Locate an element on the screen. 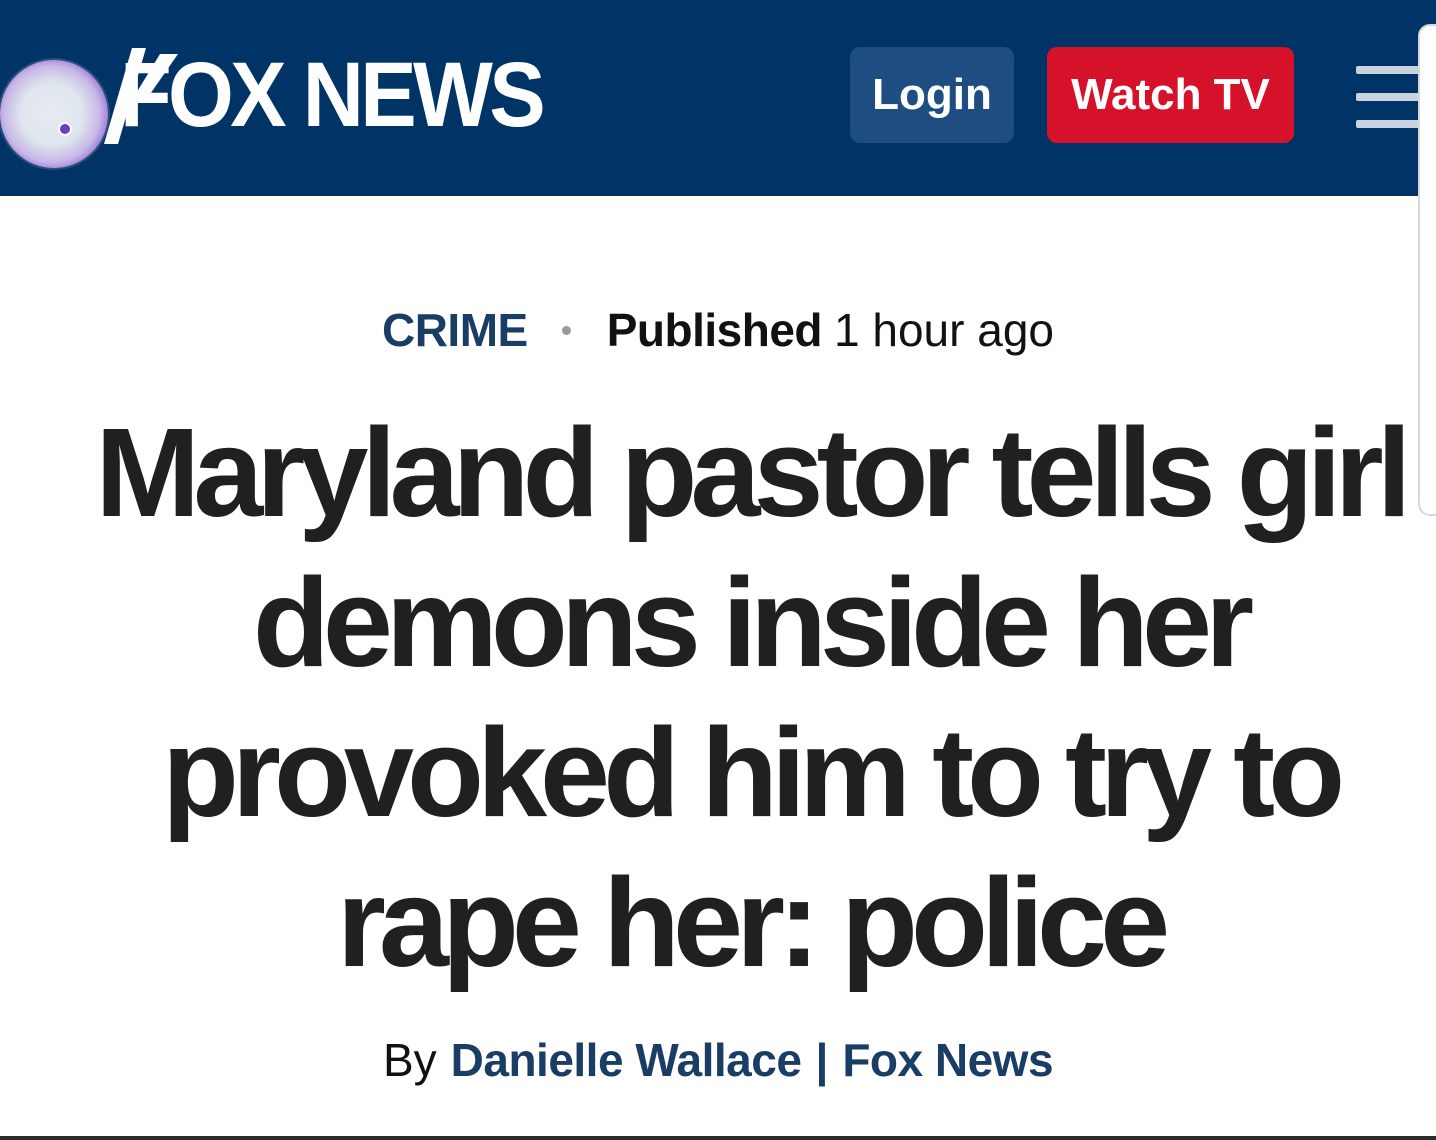 This screenshot has width=1436, height=1140. published-time: 1 hour ago is located at coordinates (944, 330).